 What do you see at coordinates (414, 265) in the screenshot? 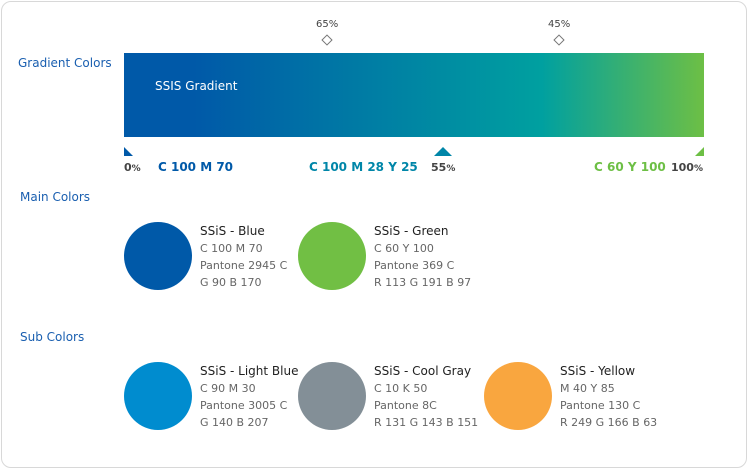
I see `swatch-spec: Pantone 369 C` at bounding box center [414, 265].